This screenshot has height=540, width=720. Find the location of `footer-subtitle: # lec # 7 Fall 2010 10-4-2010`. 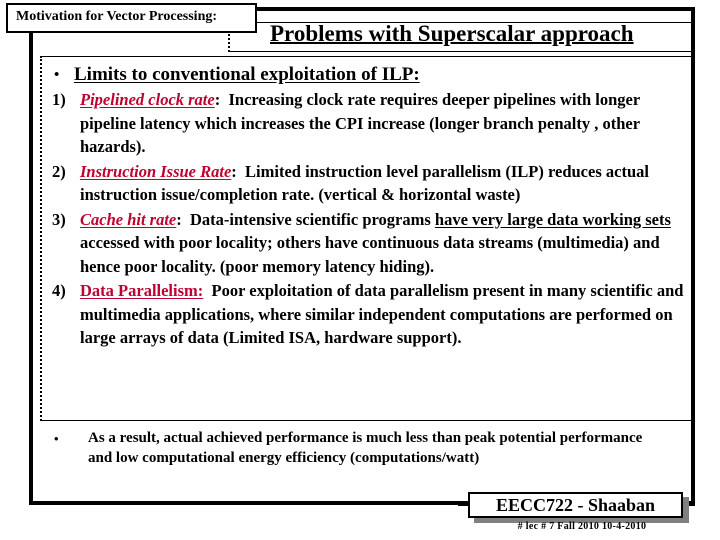

footer-subtitle: # lec # 7 Fall 2010 10-4-2010 is located at coordinates (582, 526).